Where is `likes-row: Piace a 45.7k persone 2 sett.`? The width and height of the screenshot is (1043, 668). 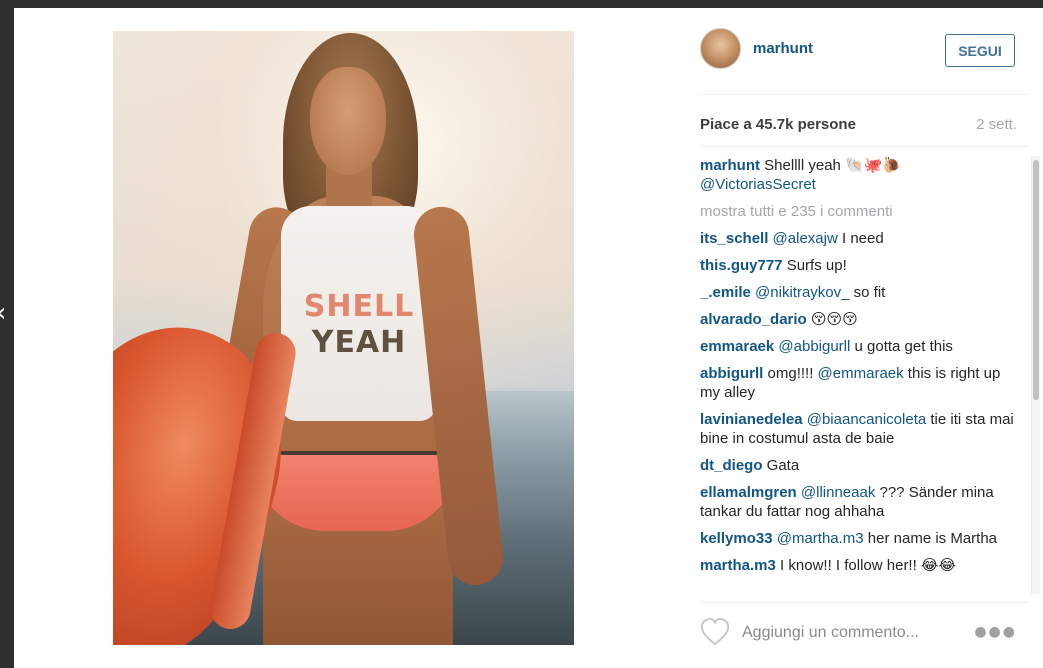 likes-row: Piace a 45.7k persone 2 sett. is located at coordinates (865, 126).